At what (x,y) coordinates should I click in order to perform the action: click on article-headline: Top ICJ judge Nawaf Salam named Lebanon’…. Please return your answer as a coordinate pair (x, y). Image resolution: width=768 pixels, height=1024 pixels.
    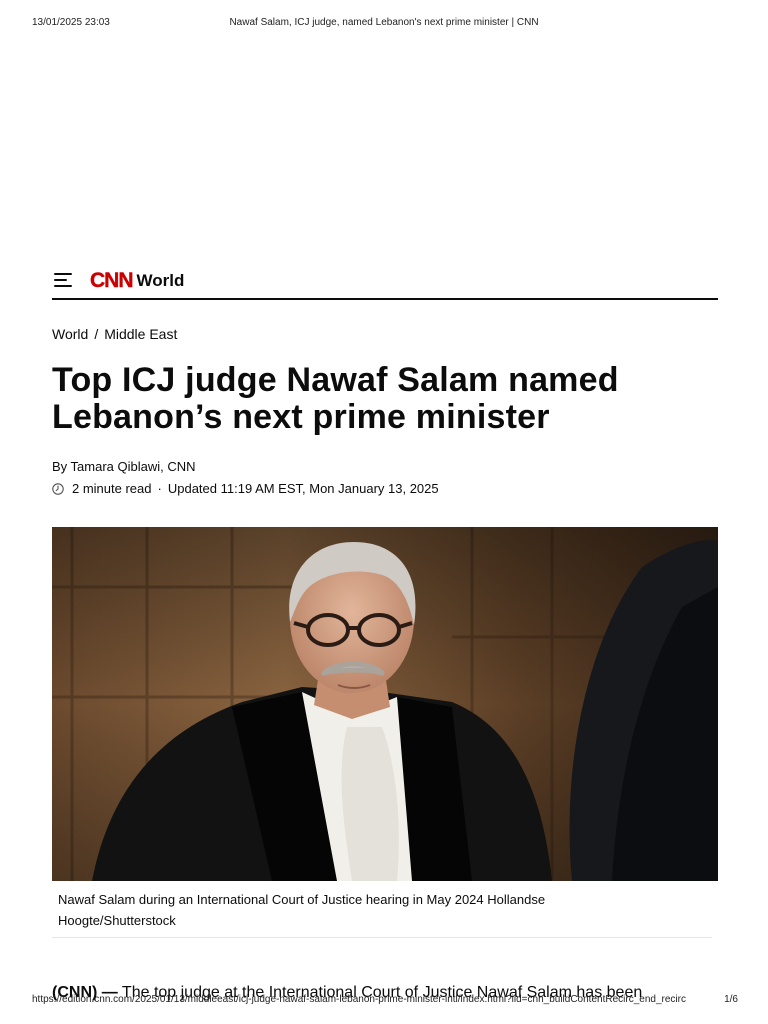
    Looking at the image, I should click on (335, 398).